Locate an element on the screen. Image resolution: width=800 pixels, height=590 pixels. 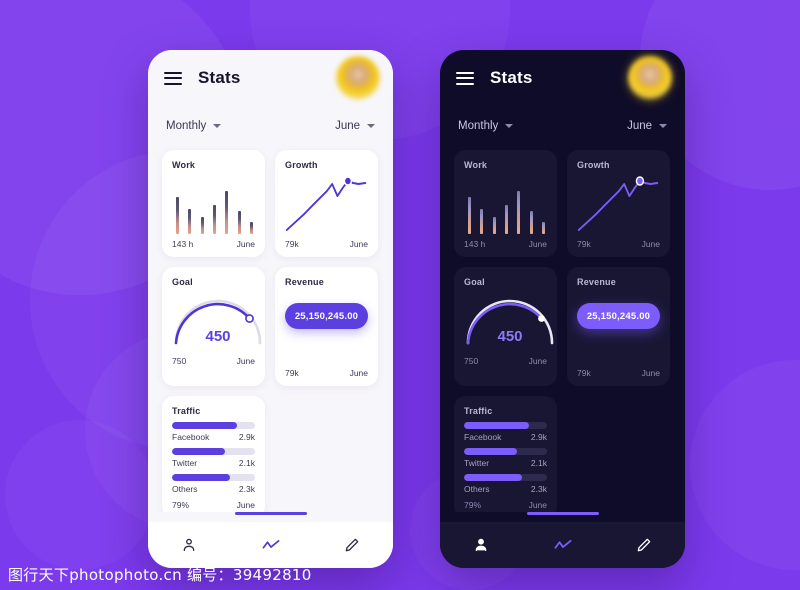
growth-line-chart is located at coordinates (326, 205).